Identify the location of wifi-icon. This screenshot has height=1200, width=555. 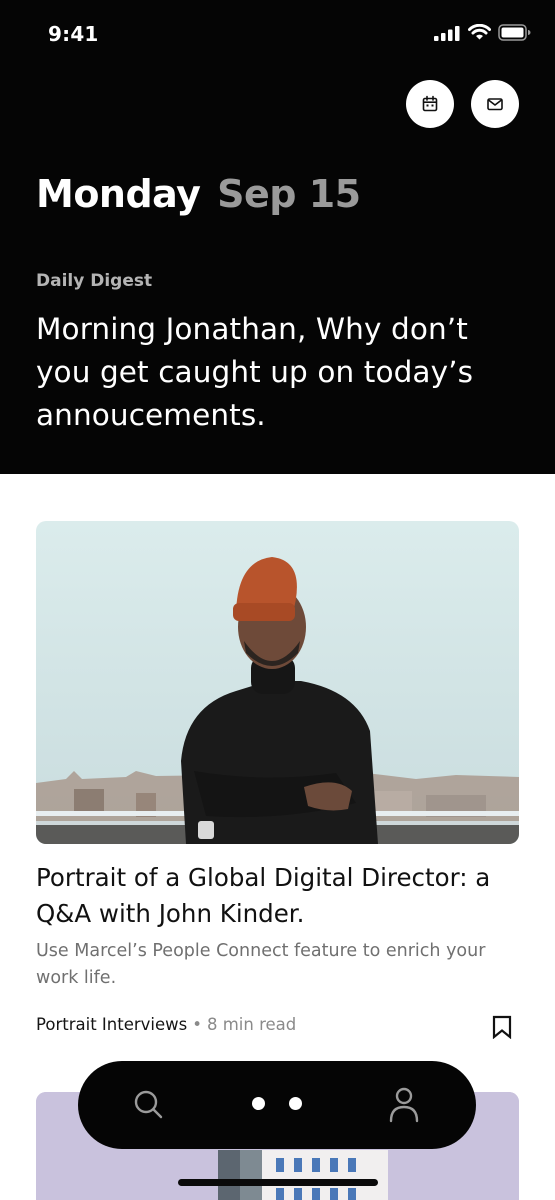
(479, 32).